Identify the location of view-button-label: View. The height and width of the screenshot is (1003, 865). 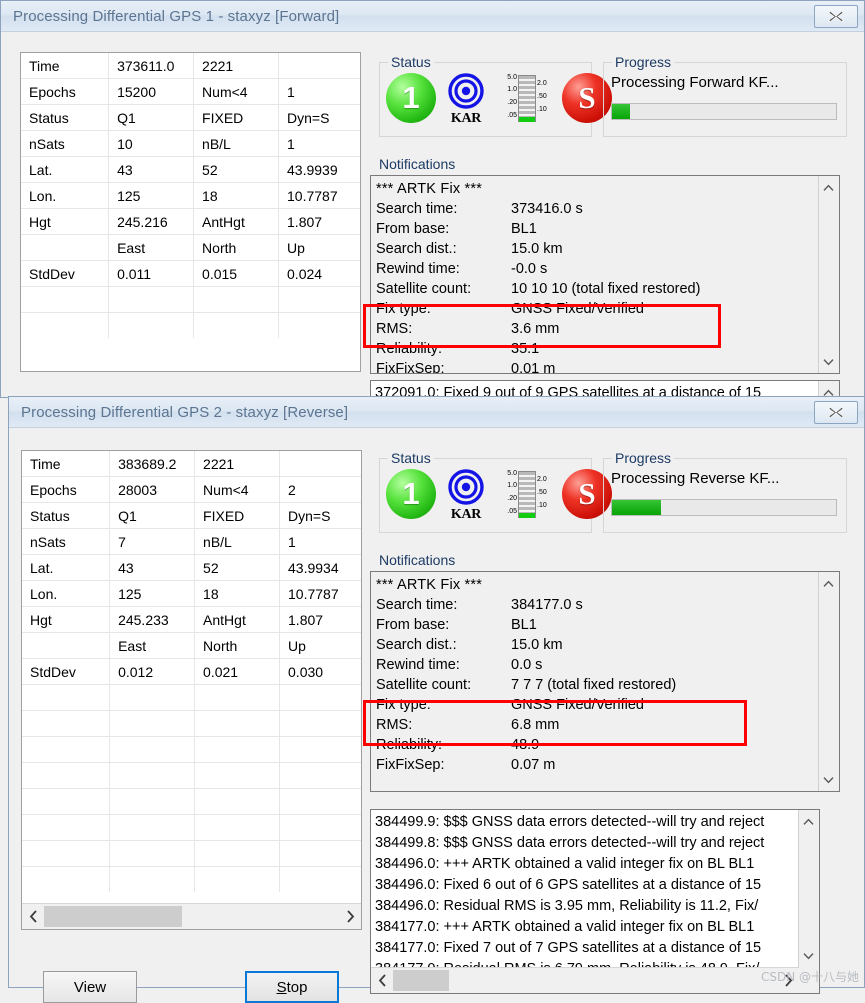
(90, 987).